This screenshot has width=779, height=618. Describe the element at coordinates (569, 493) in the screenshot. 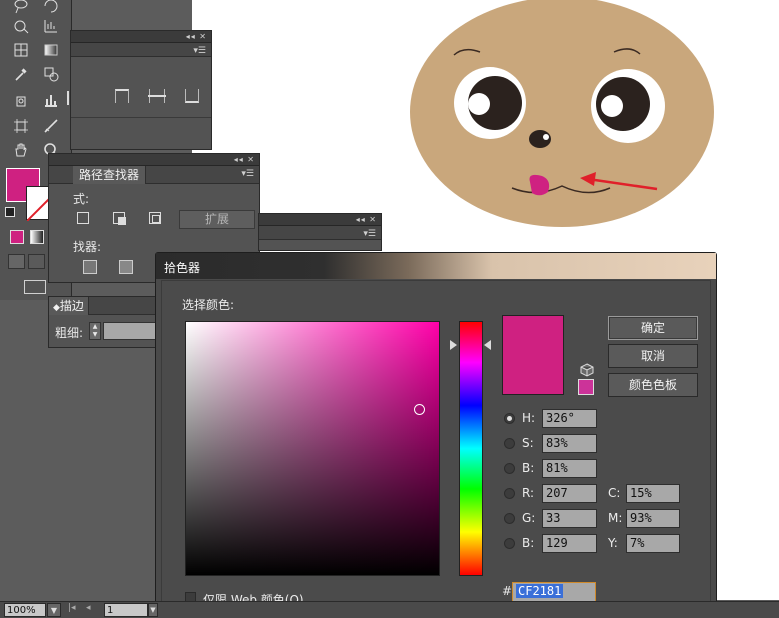

I see `red-input: 207` at that location.